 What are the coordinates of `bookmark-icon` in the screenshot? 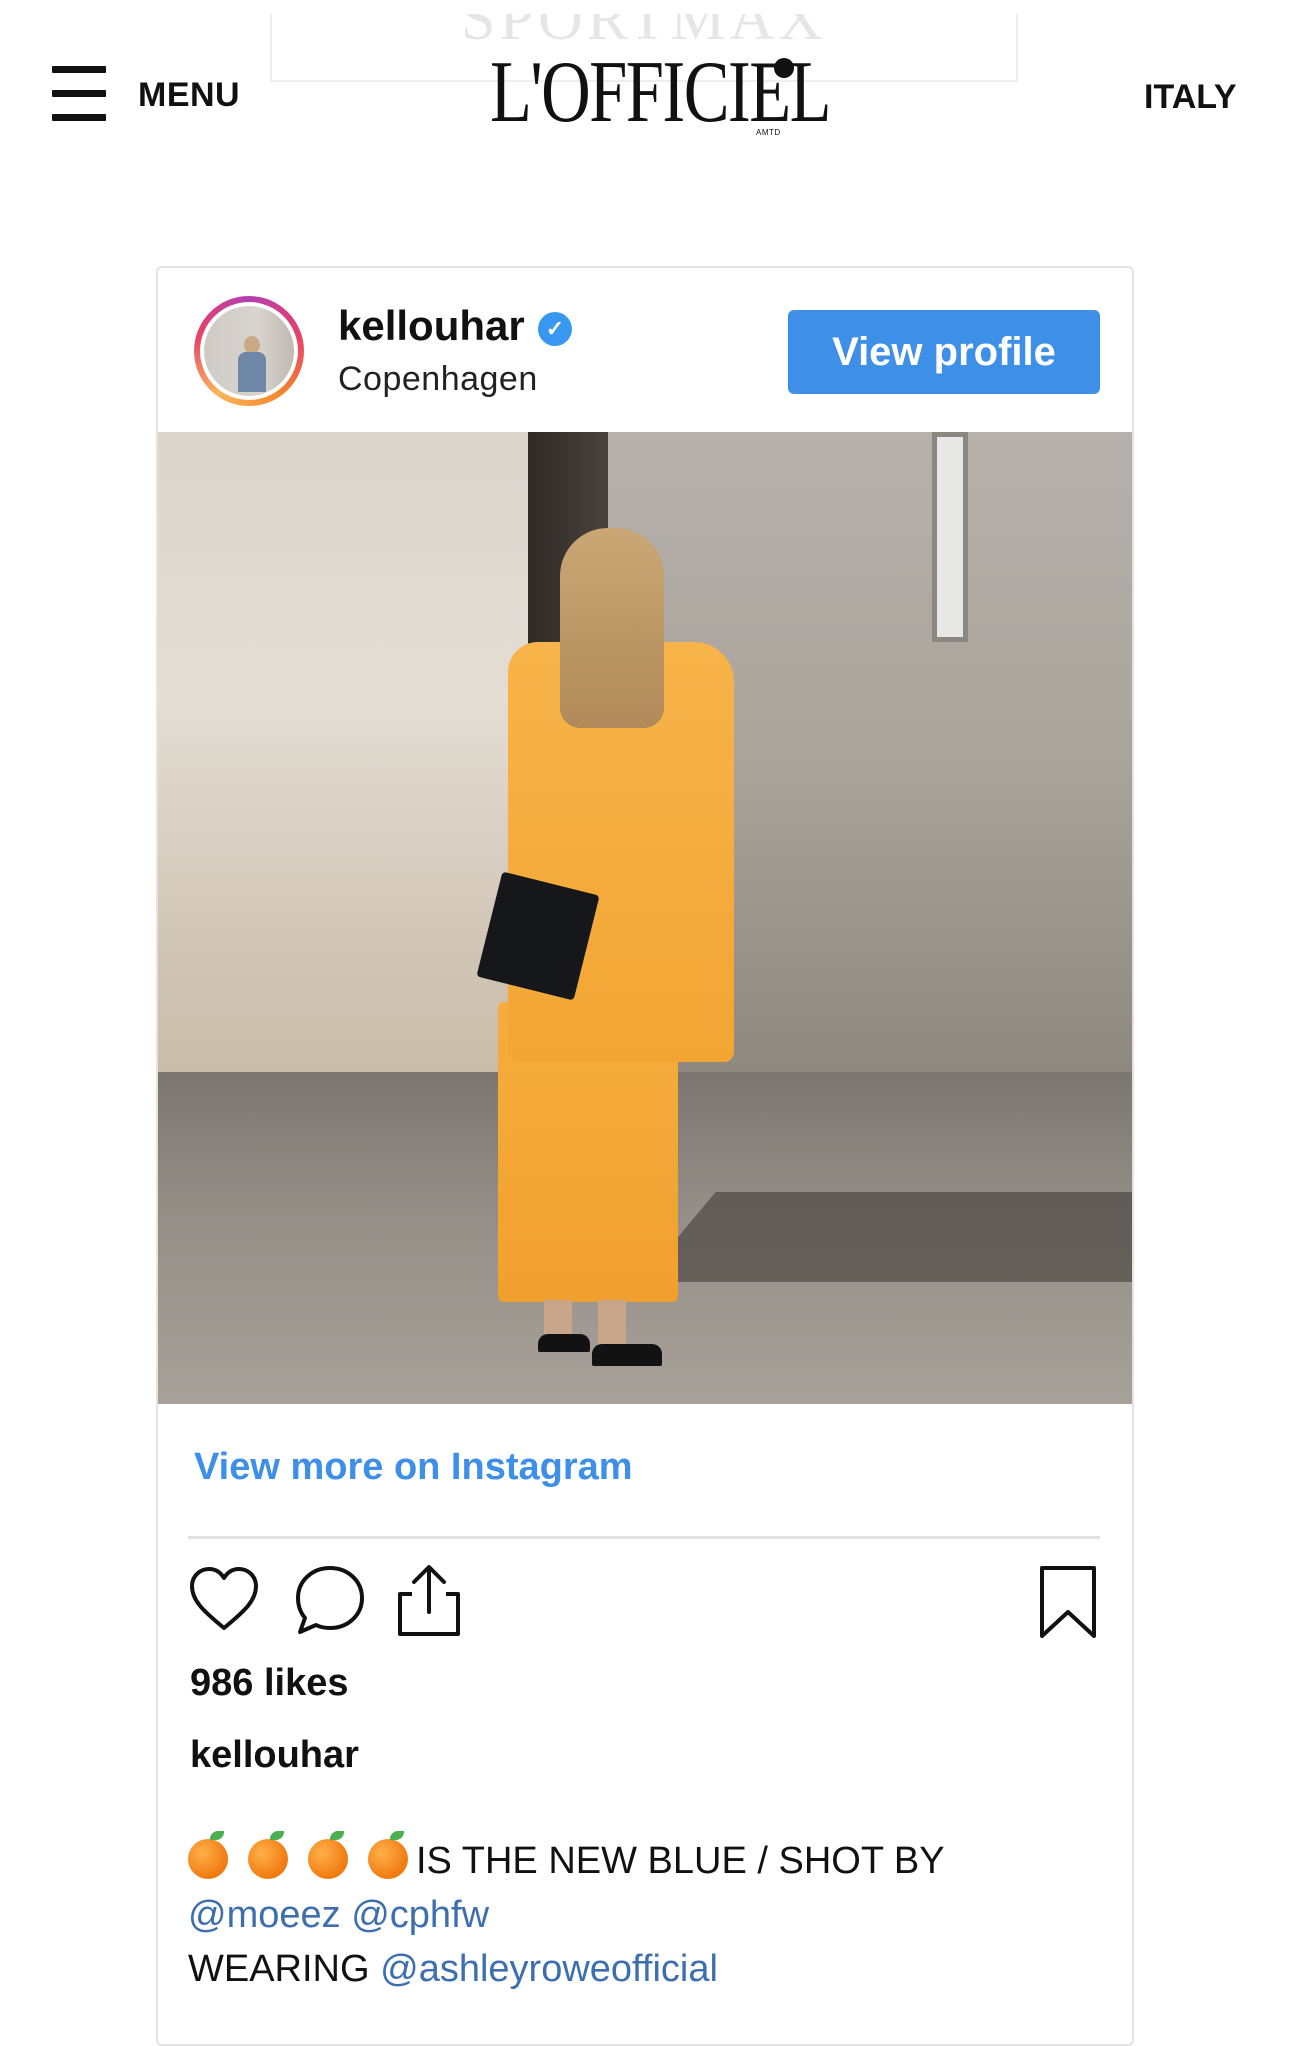 It's located at (1068, 1602).